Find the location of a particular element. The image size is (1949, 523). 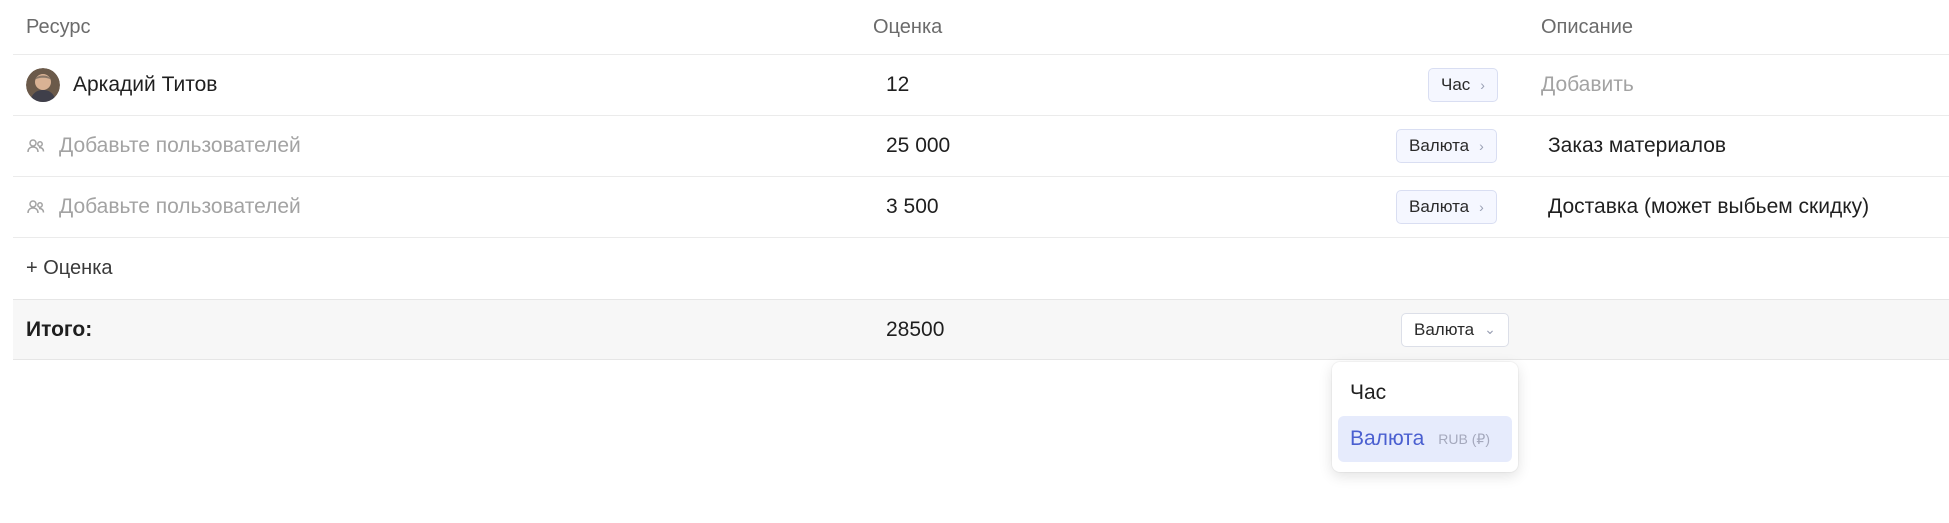

unit-button: Час › is located at coordinates (1463, 85).